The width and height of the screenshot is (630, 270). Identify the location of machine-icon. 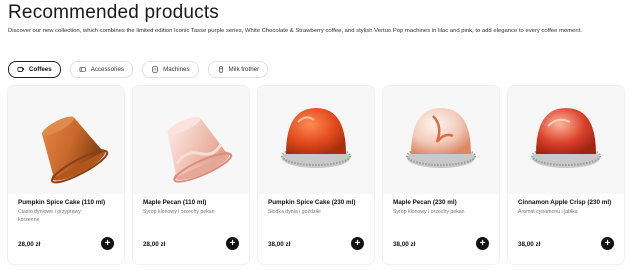
(155, 69).